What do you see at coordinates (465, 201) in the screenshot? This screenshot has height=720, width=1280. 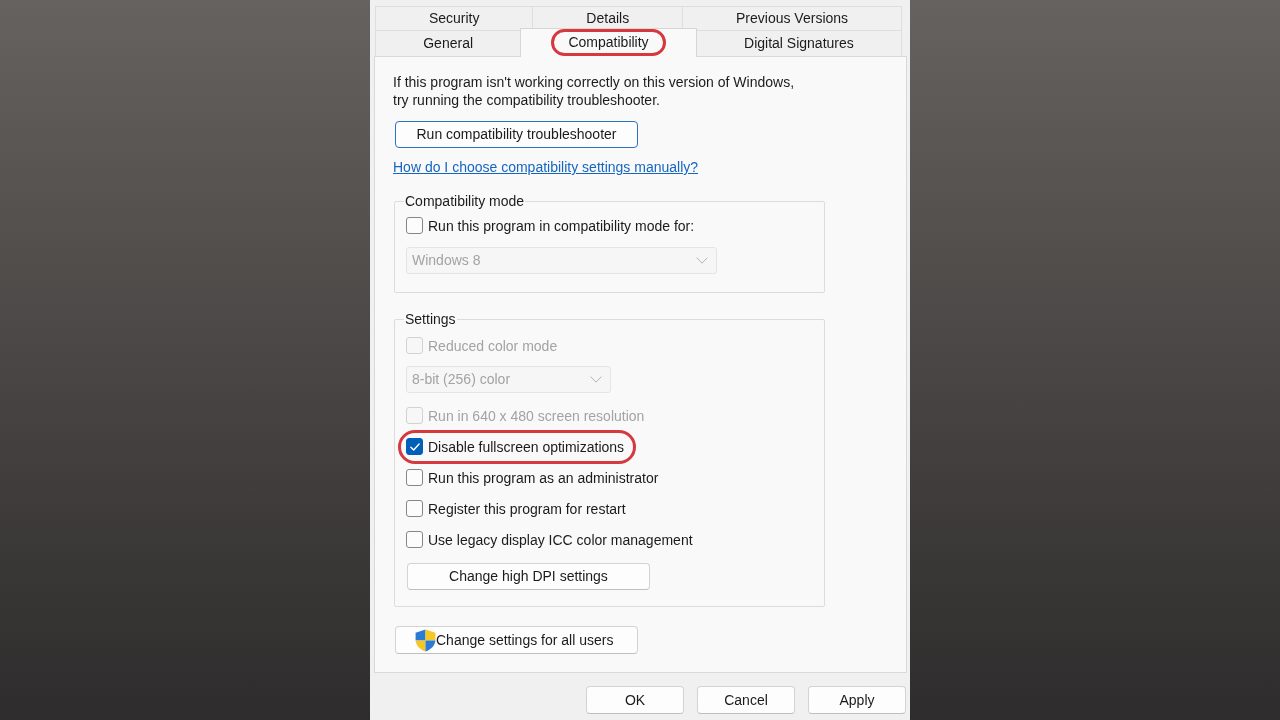 I see `group-label: Compatibility mode` at bounding box center [465, 201].